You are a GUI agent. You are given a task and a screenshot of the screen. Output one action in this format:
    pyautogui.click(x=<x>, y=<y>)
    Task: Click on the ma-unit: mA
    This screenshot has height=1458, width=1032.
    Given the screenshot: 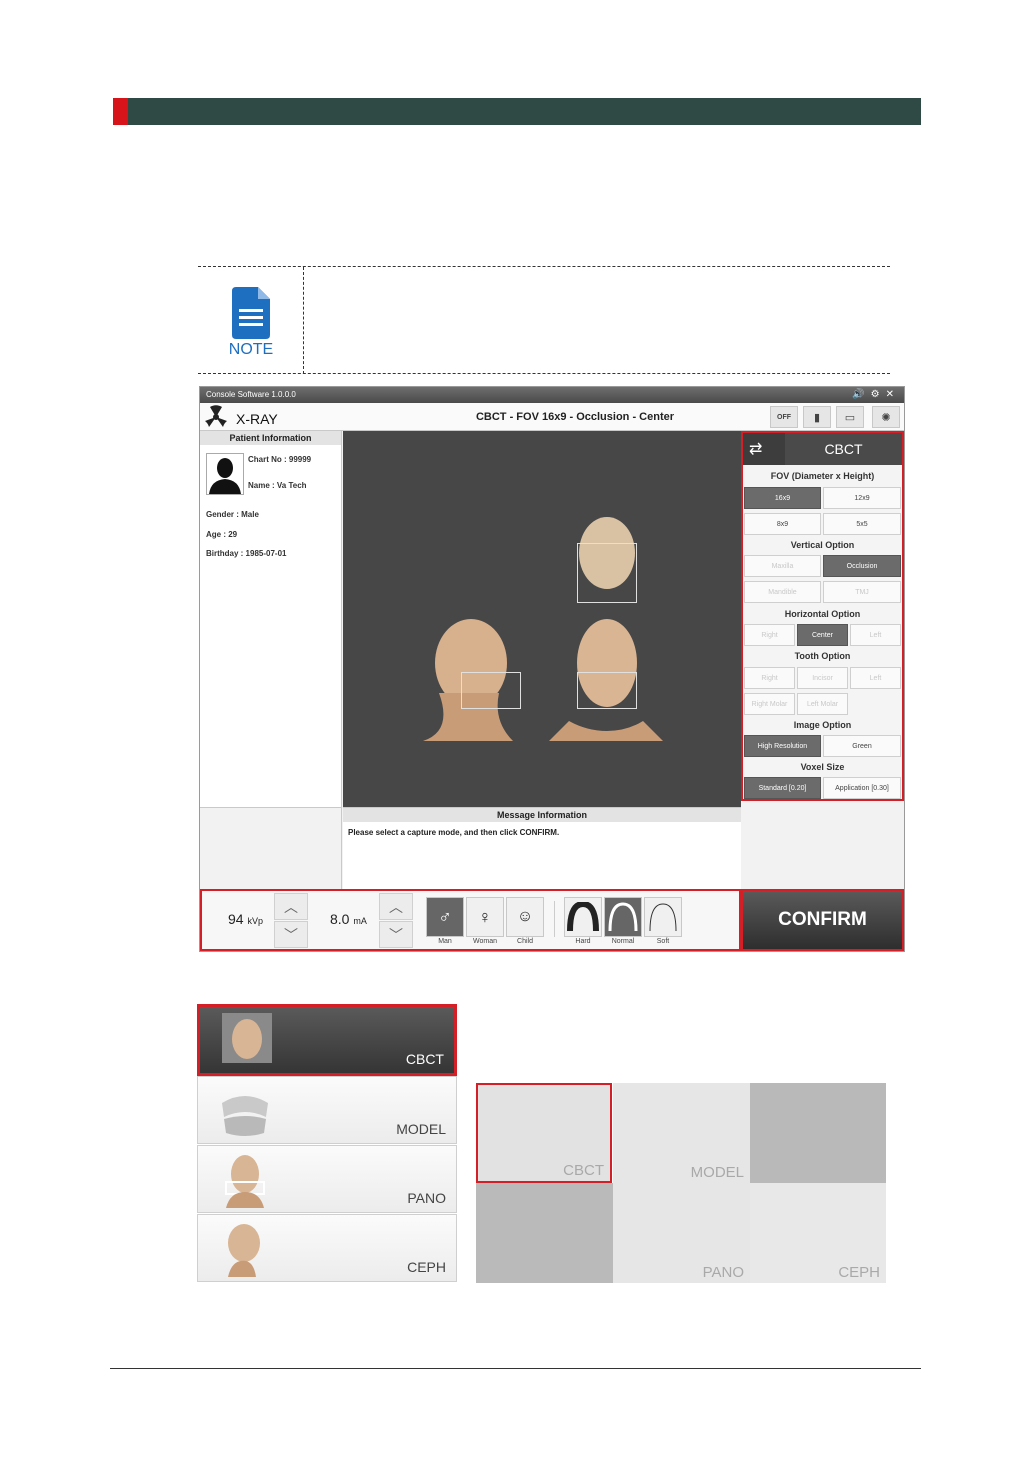 What is the action you would take?
    pyautogui.click(x=360, y=921)
    